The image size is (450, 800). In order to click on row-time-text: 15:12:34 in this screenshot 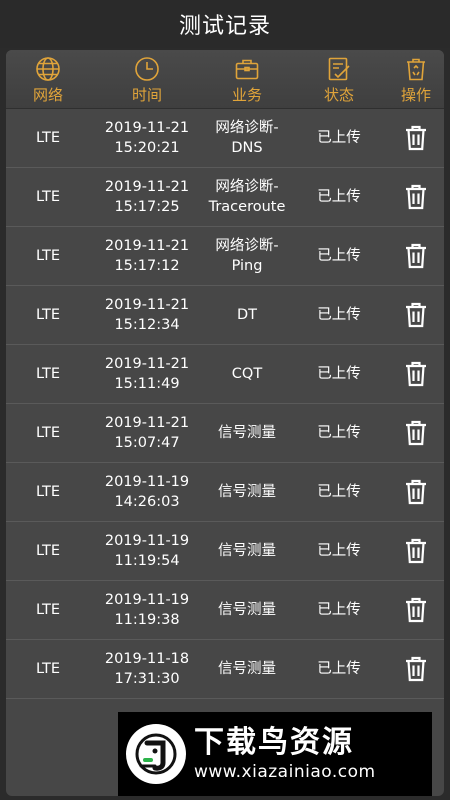, I will do `click(147, 325)`.